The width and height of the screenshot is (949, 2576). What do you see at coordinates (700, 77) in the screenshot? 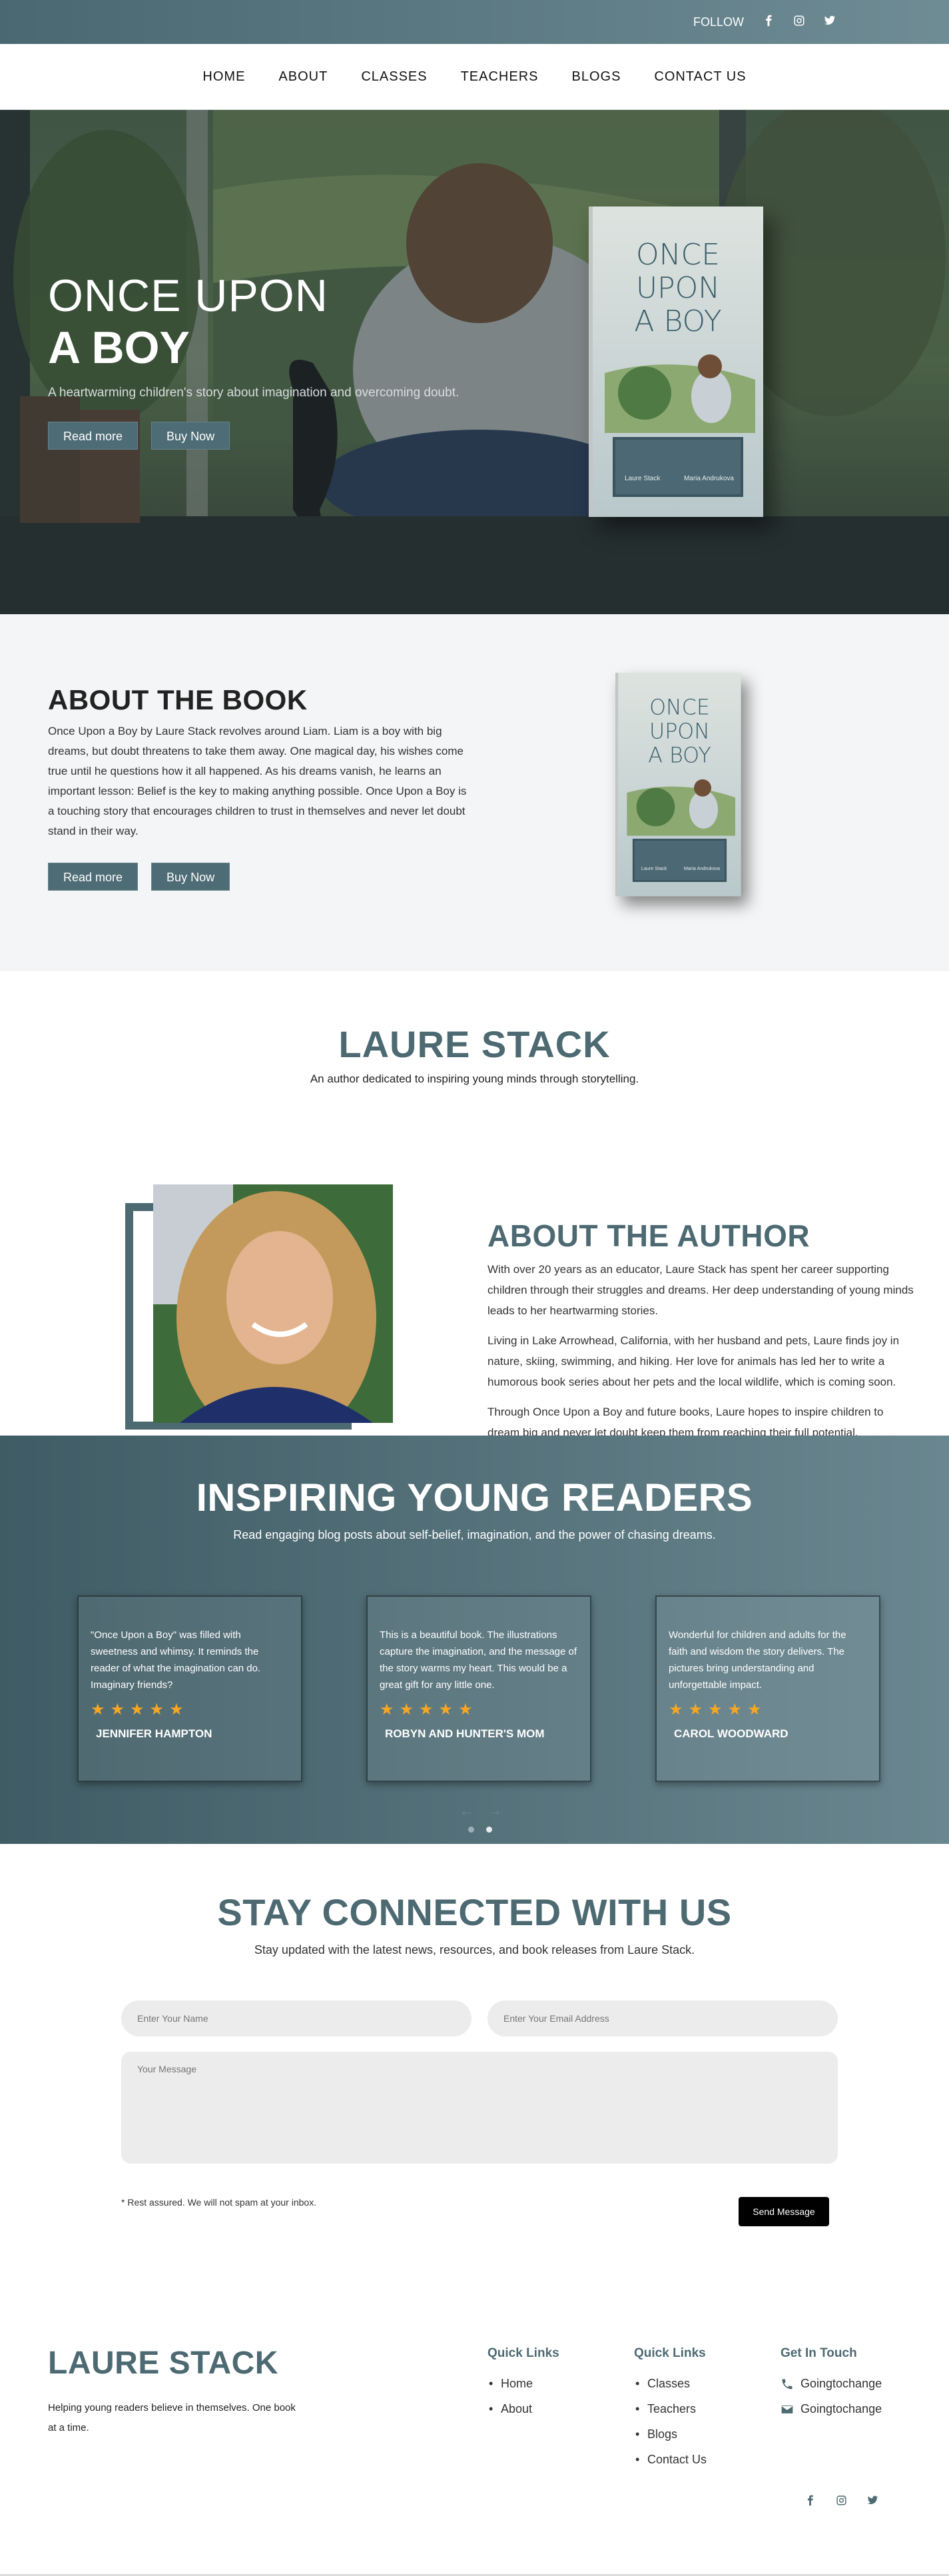
I see `nav-contact-us: CONTACT US` at bounding box center [700, 77].